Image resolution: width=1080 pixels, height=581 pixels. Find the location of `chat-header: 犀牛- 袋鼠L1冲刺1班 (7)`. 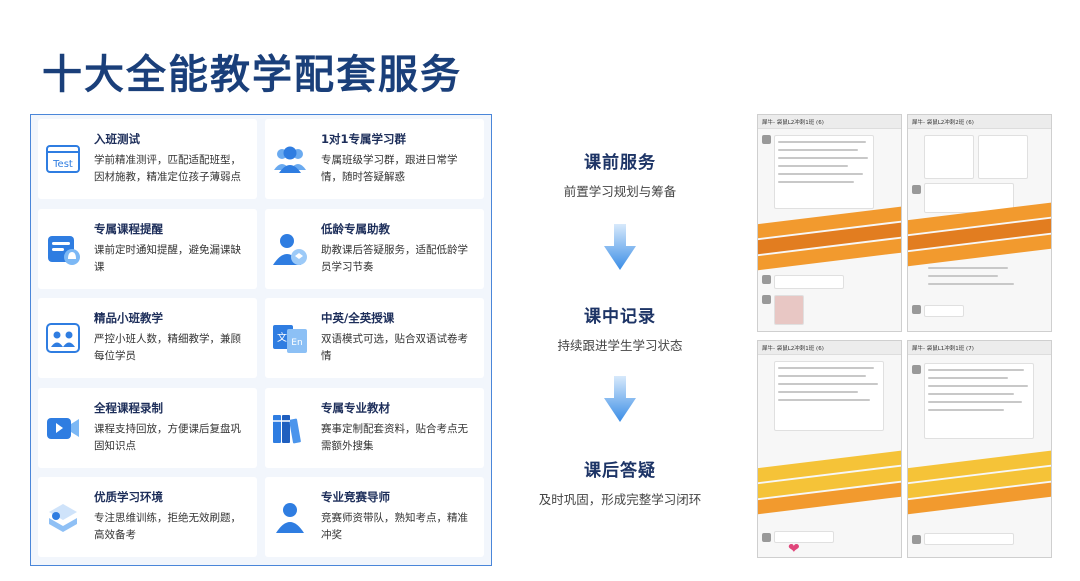

chat-header: 犀牛- 袋鼠L1冲刺1班 (7) is located at coordinates (979, 348).